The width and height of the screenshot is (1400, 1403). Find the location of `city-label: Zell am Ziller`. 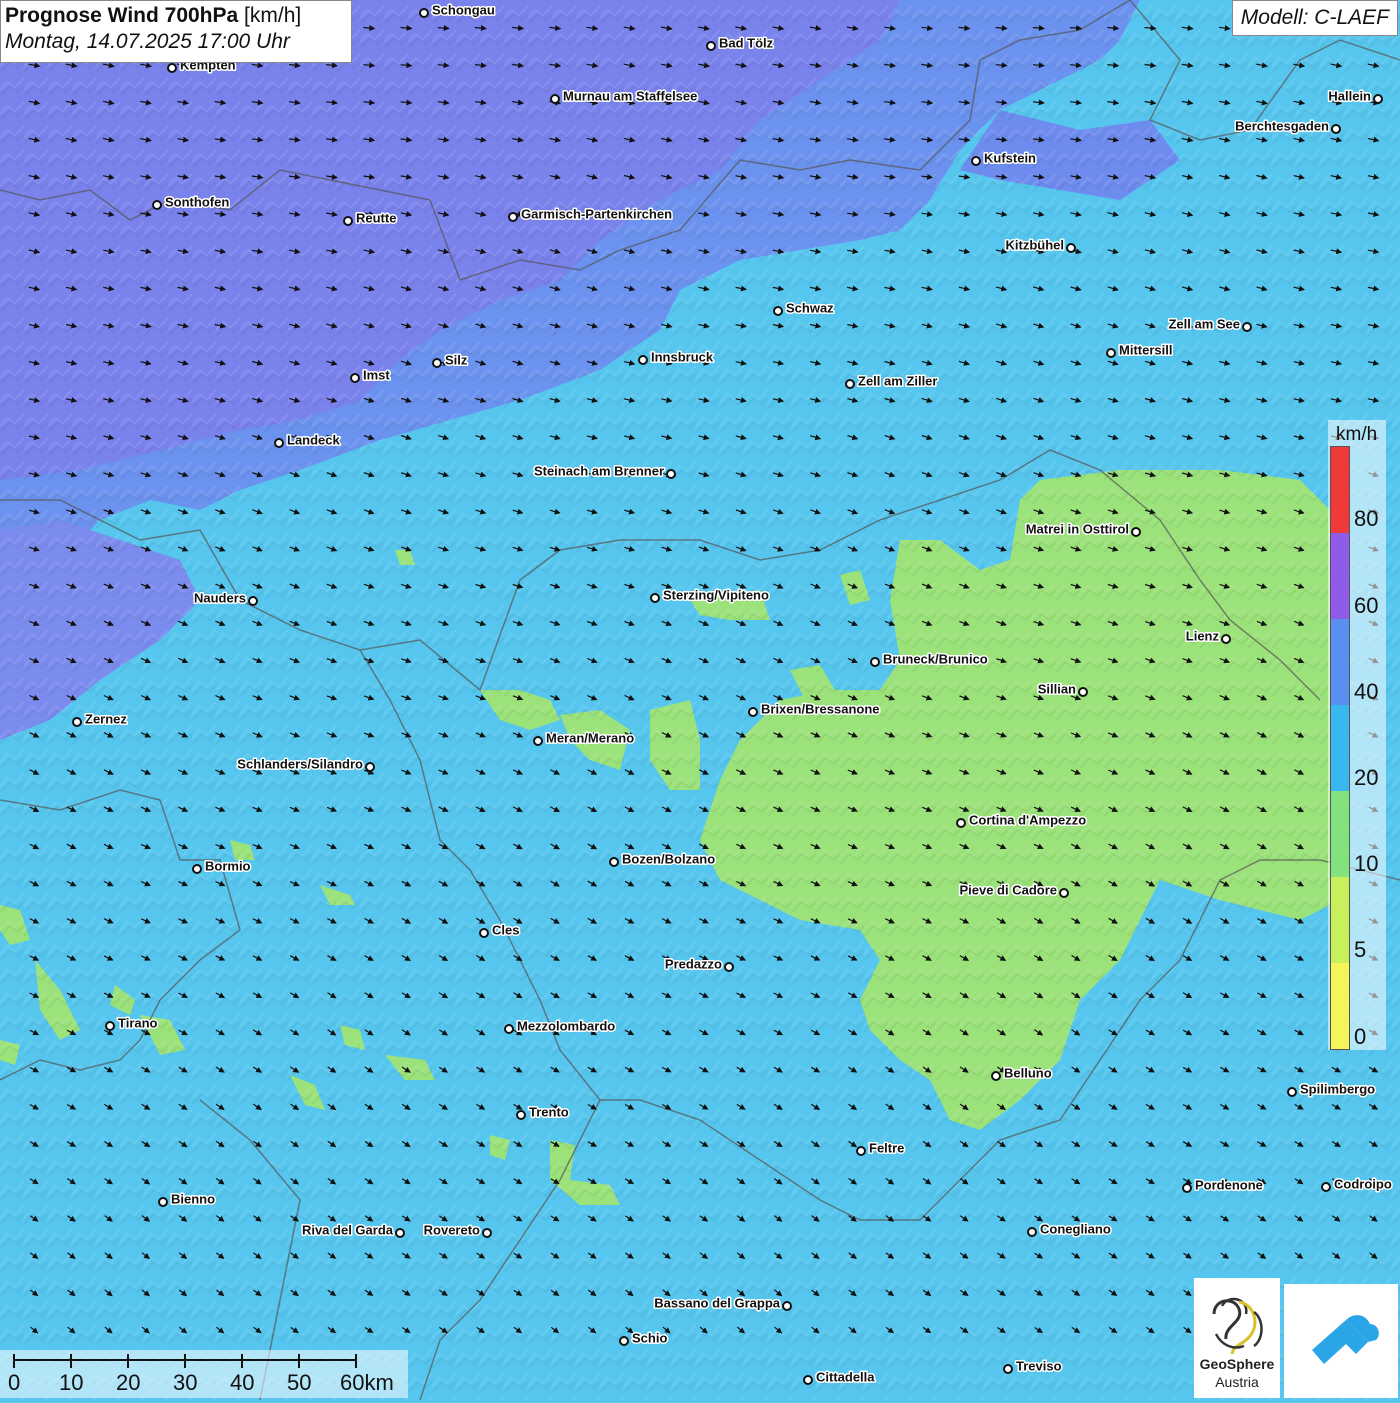

city-label: Zell am Ziller is located at coordinates (897, 380).